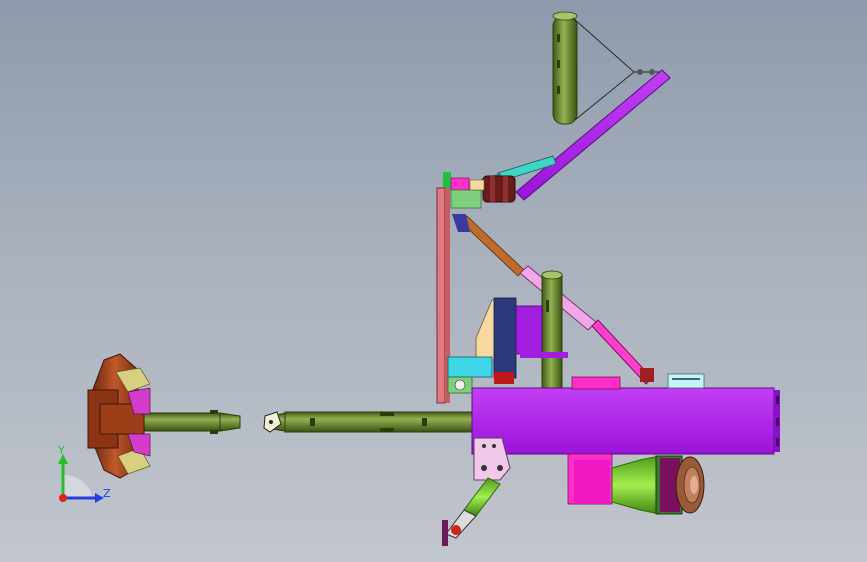 This screenshot has height=562, width=867. What do you see at coordinates (552, 332) in the screenshot?
I see `vertical-support-column` at bounding box center [552, 332].